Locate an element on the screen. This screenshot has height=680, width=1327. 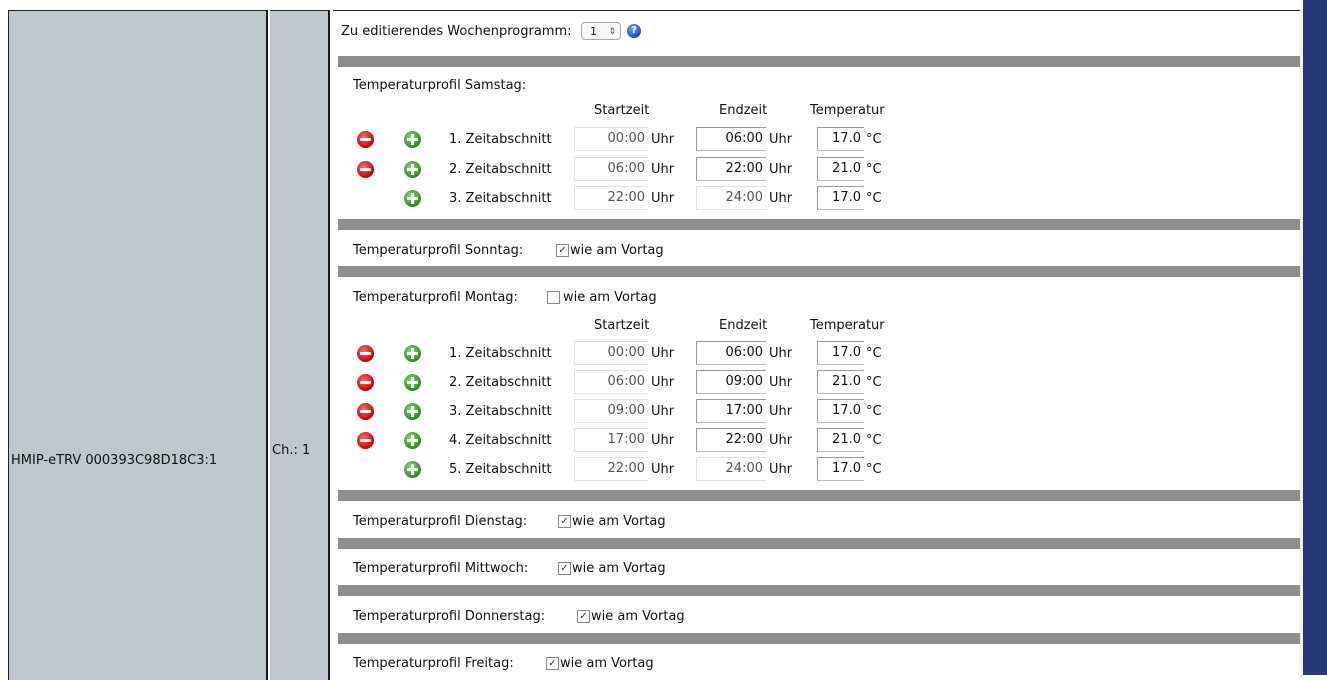
help-icon: ? is located at coordinates (634, 31).